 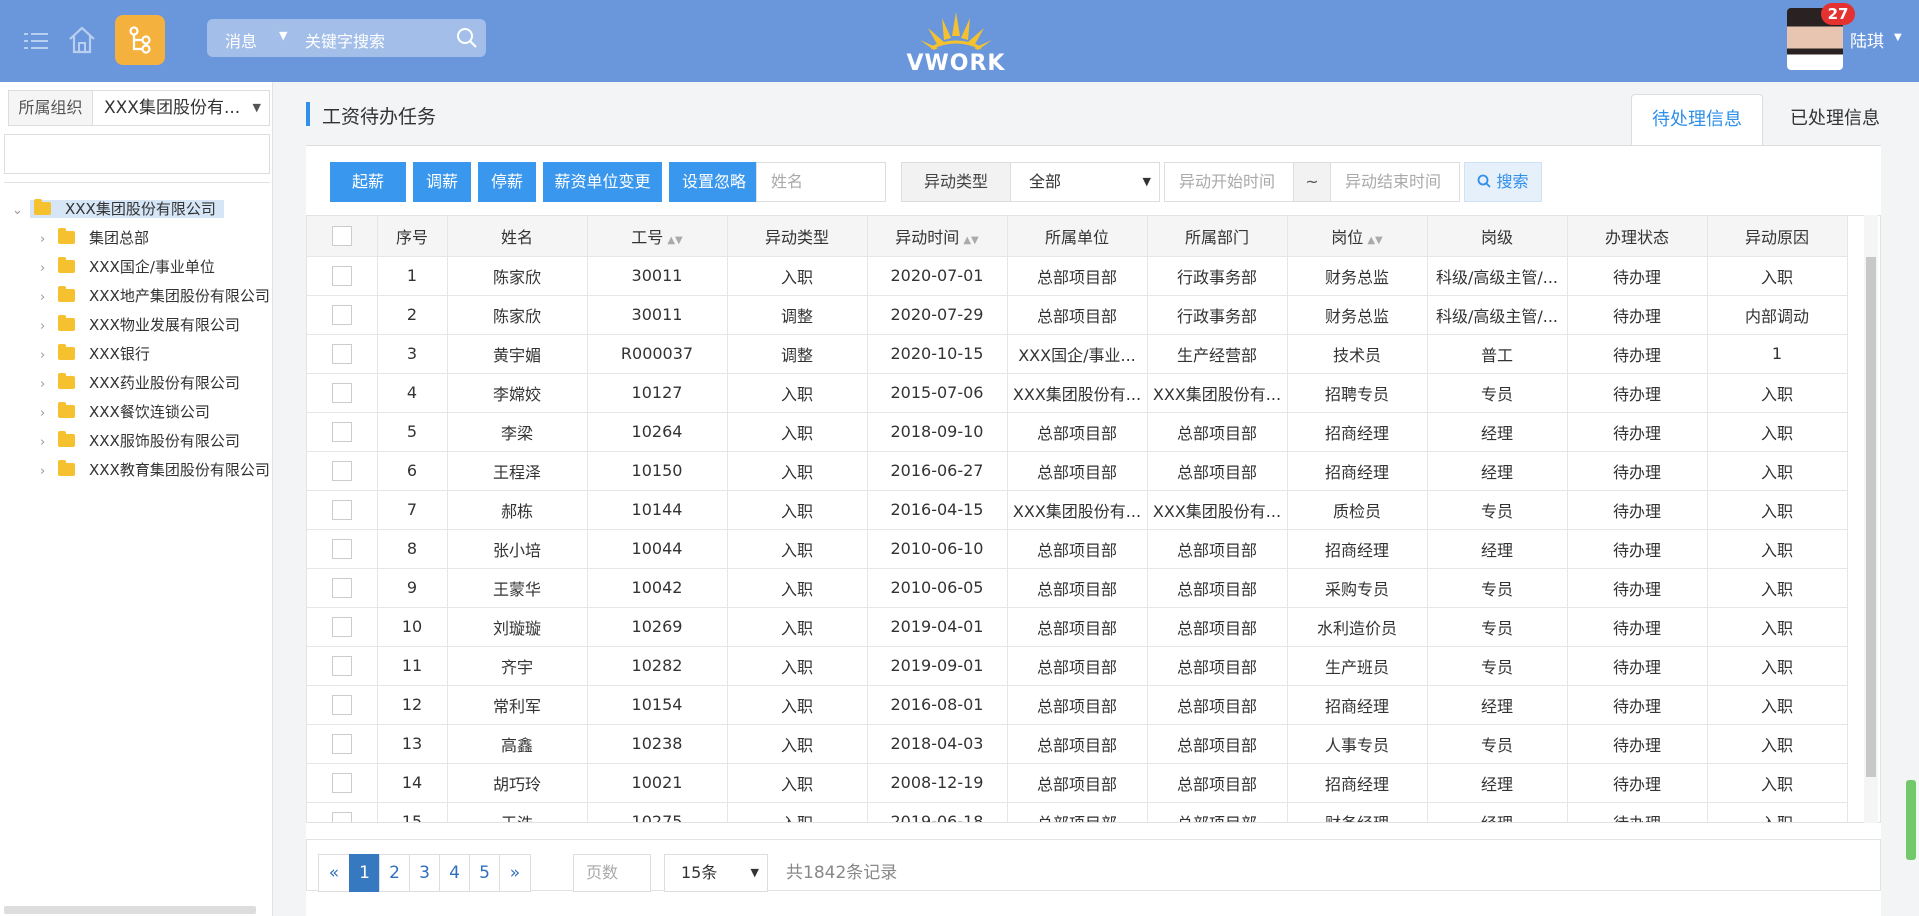 I want to click on tree-node: › XXX服饰股份有限公司, so click(x=140, y=441).